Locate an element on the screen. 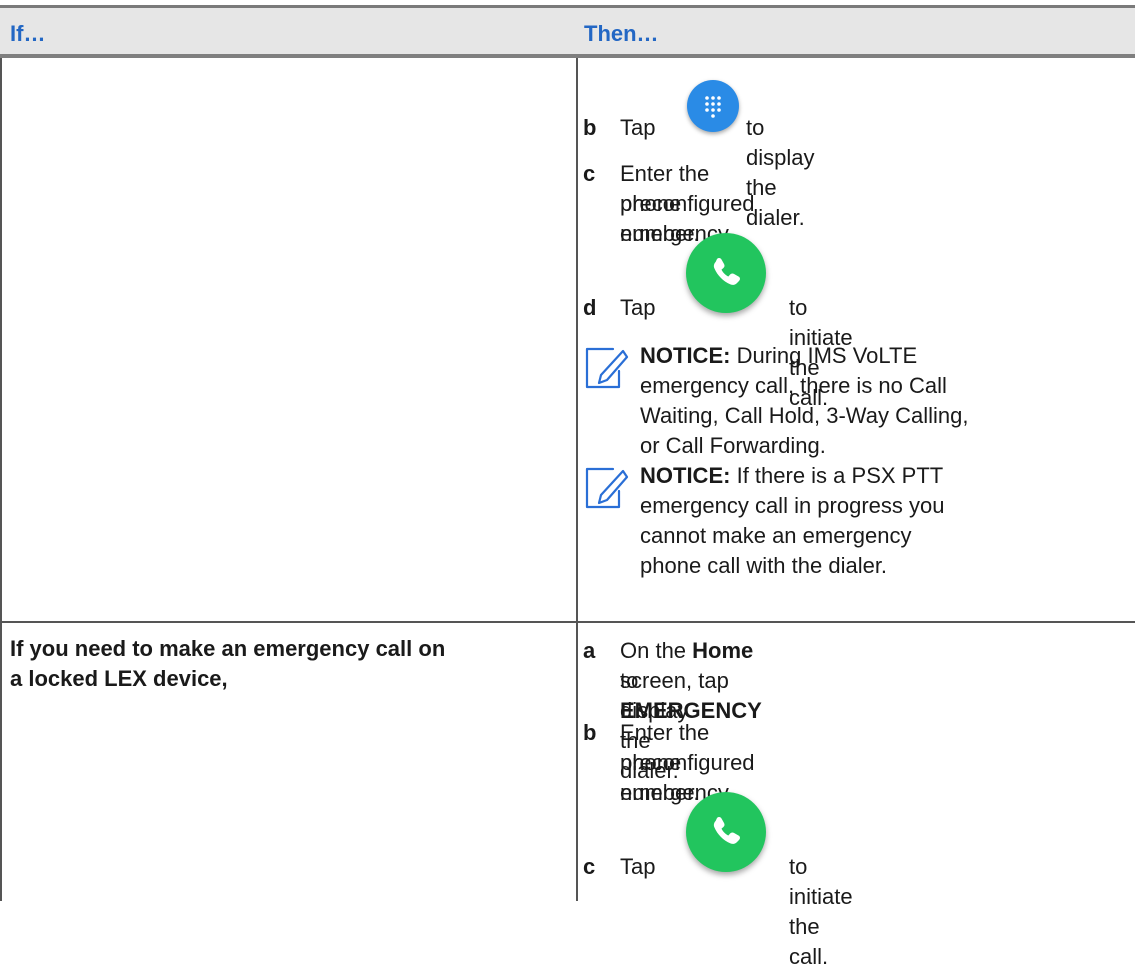 Image resolution: width=1135 pixels, height=972 pixels. notice-line: cannot make an emergency is located at coordinates (776, 535).